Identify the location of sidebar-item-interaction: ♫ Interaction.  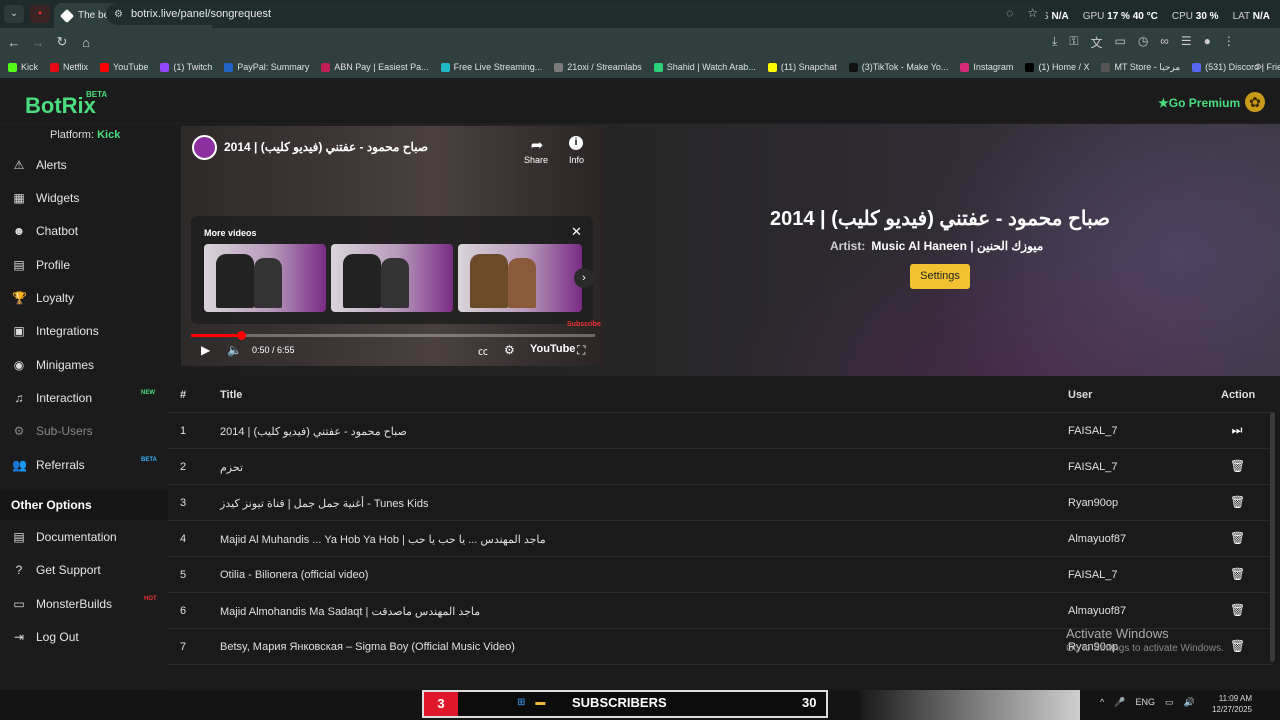
(87, 398).